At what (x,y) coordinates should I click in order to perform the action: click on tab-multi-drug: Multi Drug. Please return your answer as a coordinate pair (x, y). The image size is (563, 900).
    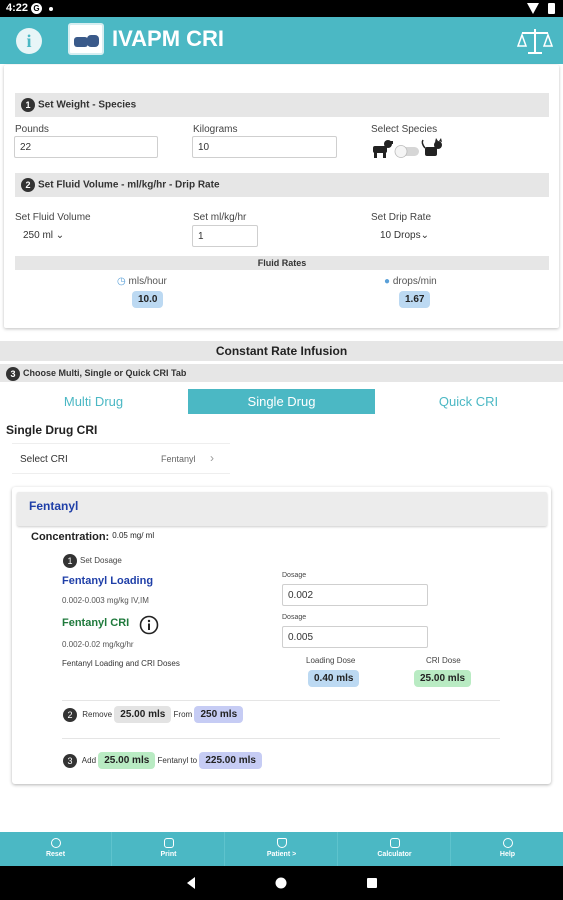
    Looking at the image, I should click on (93, 401).